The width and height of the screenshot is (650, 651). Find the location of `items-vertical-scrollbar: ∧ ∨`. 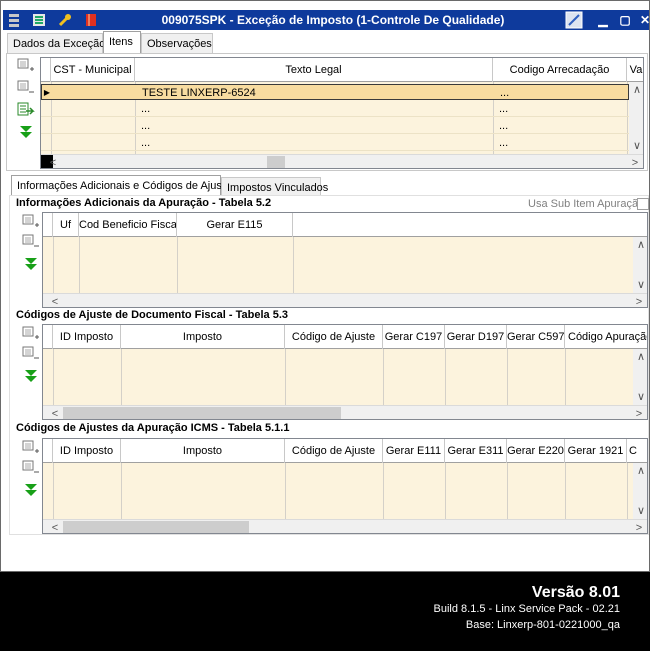

items-vertical-scrollbar: ∧ ∨ is located at coordinates (636, 118).